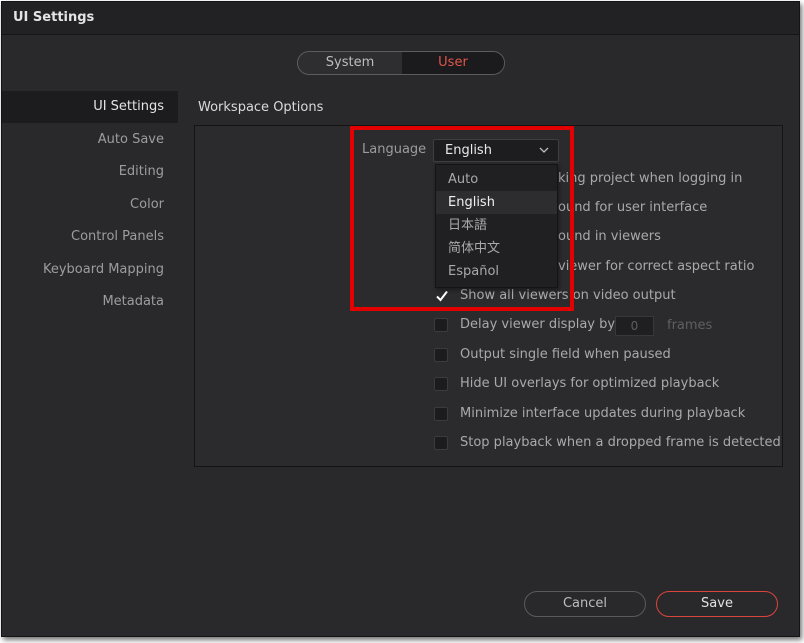 The height and width of the screenshot is (643, 804). Describe the element at coordinates (90, 302) in the screenshot. I see `sidebar-item-metadata: Metadata` at that location.